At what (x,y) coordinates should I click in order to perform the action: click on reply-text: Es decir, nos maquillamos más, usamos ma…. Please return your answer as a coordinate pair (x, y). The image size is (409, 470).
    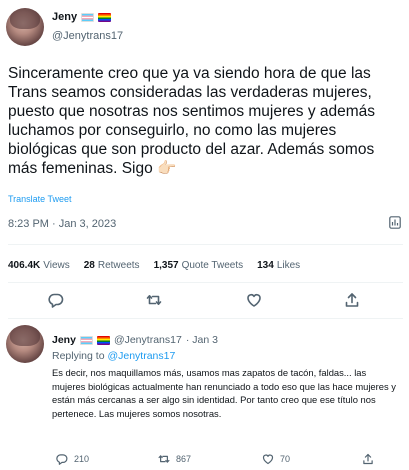
    Looking at the image, I should click on (224, 393).